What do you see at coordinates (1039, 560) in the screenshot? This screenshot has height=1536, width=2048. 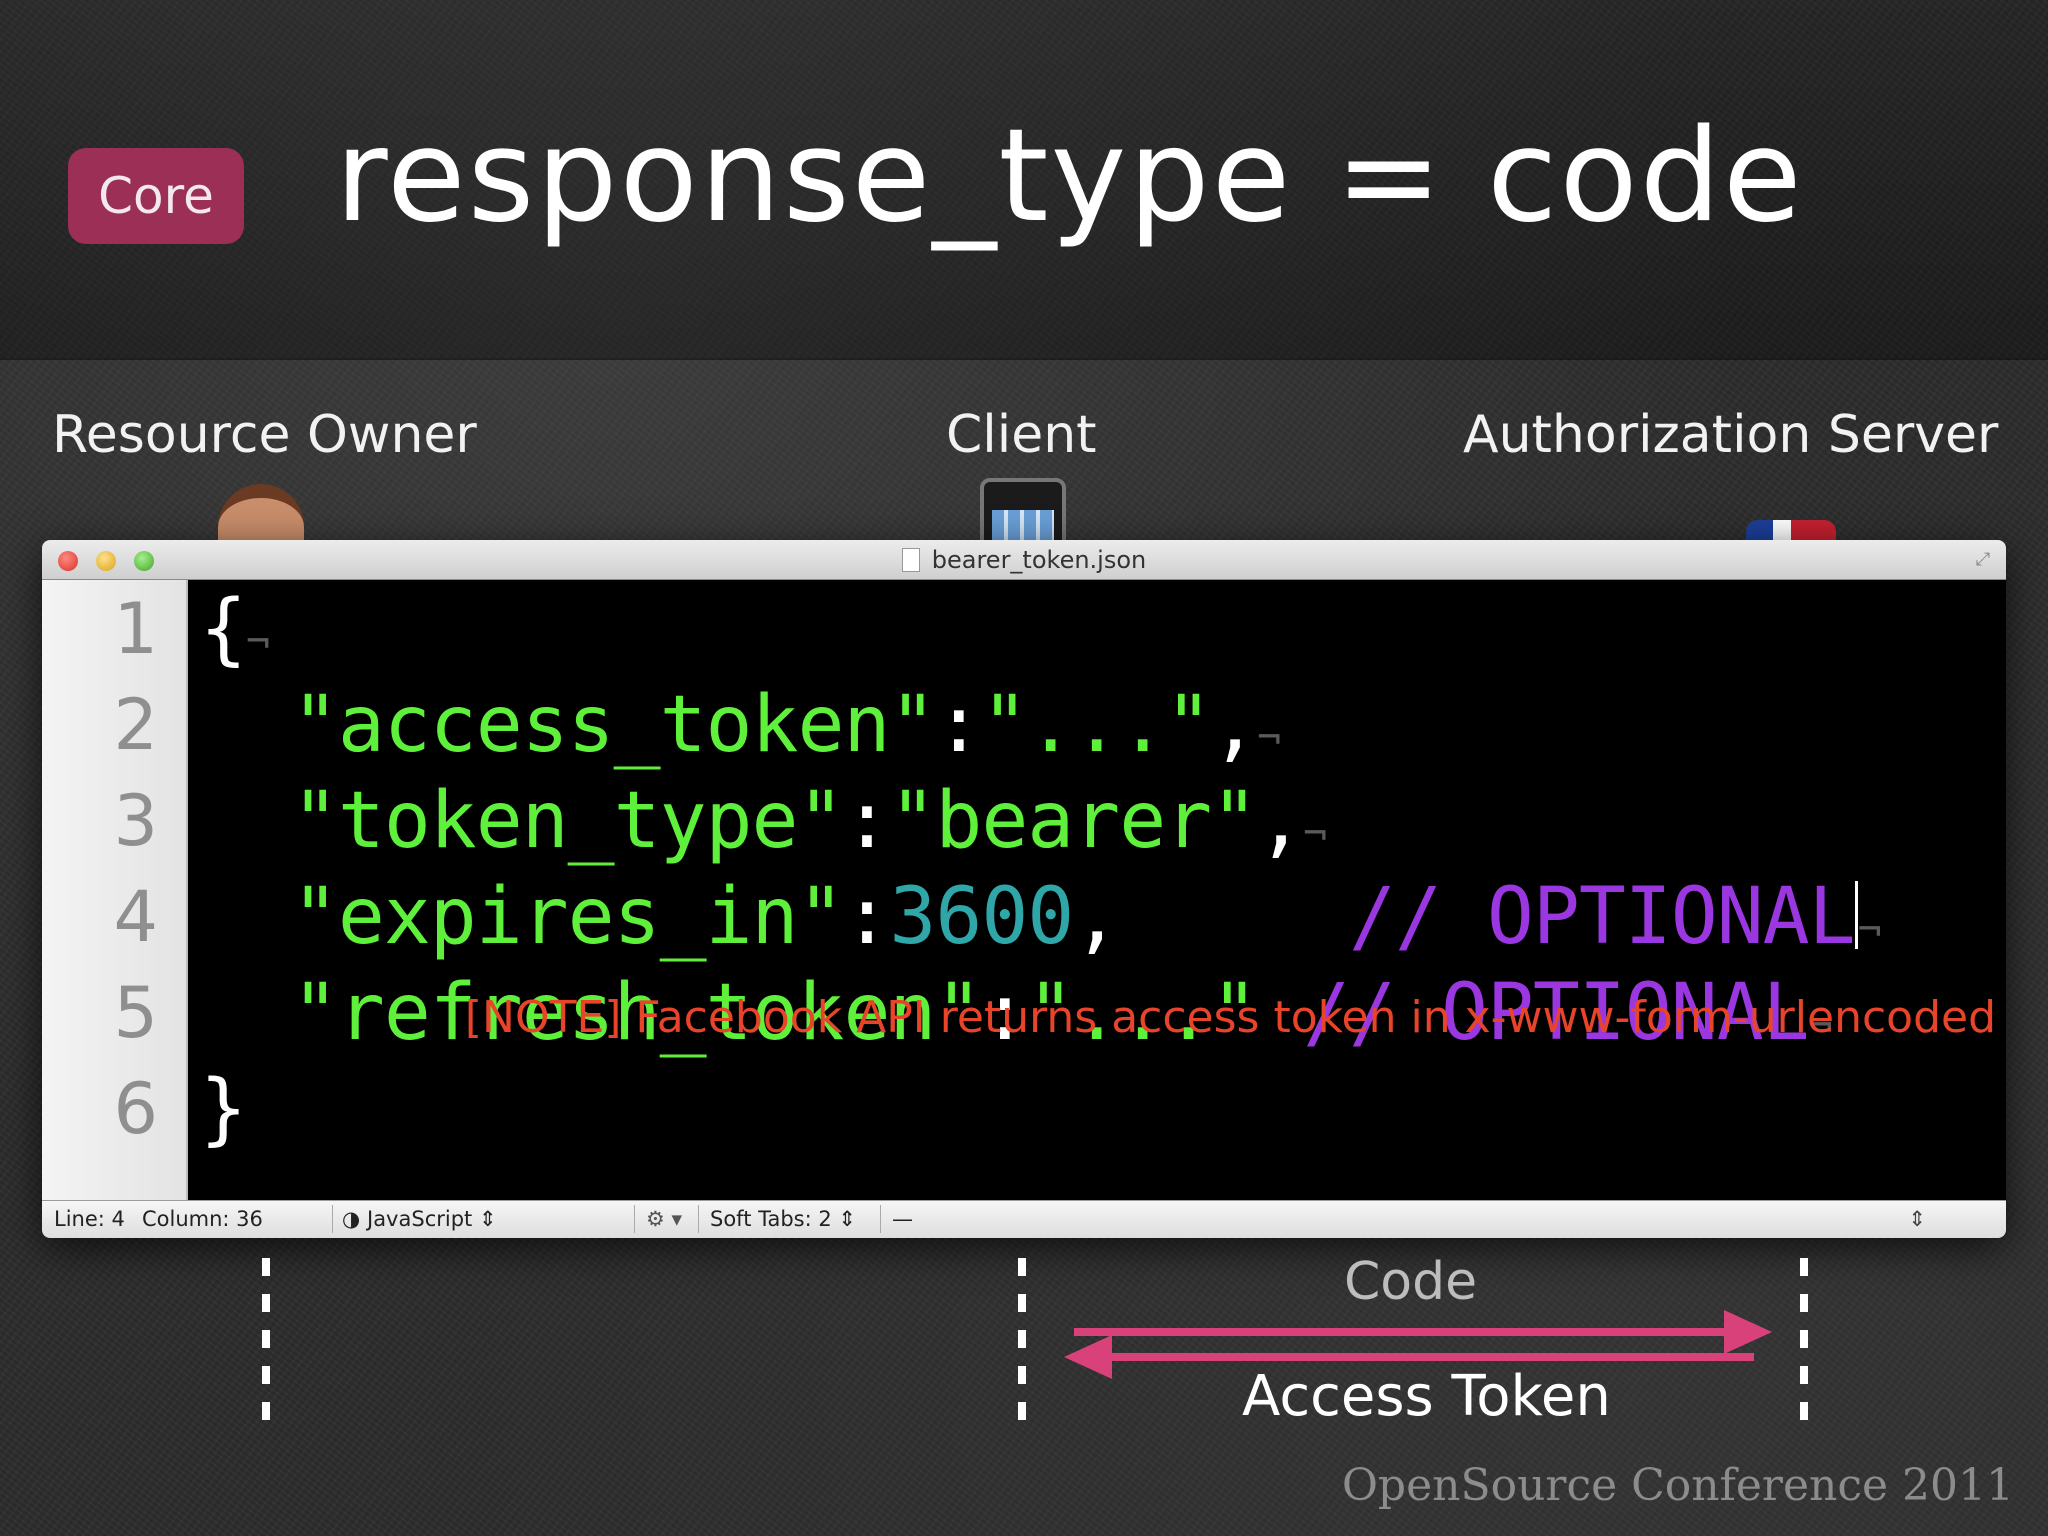 I see `filename: bearer_token.json` at bounding box center [1039, 560].